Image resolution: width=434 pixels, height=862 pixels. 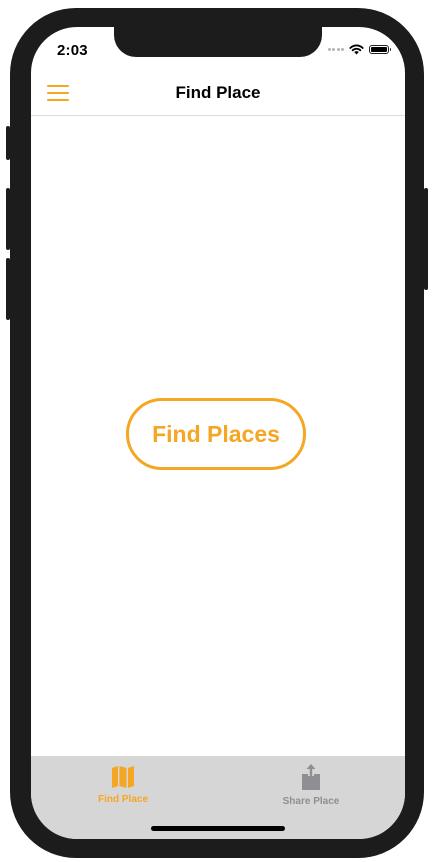 I want to click on power-button, so click(x=426, y=239).